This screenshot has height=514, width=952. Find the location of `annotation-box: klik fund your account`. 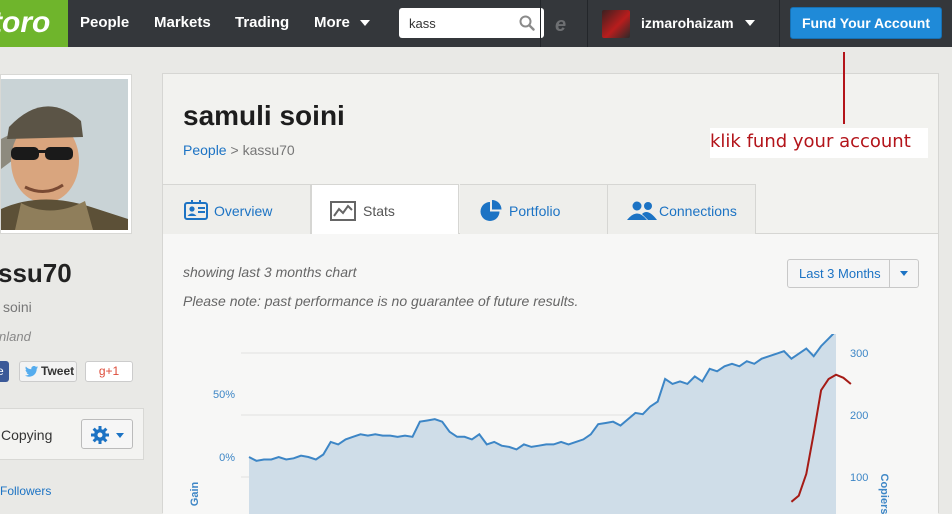

annotation-box: klik fund your account is located at coordinates (819, 143).